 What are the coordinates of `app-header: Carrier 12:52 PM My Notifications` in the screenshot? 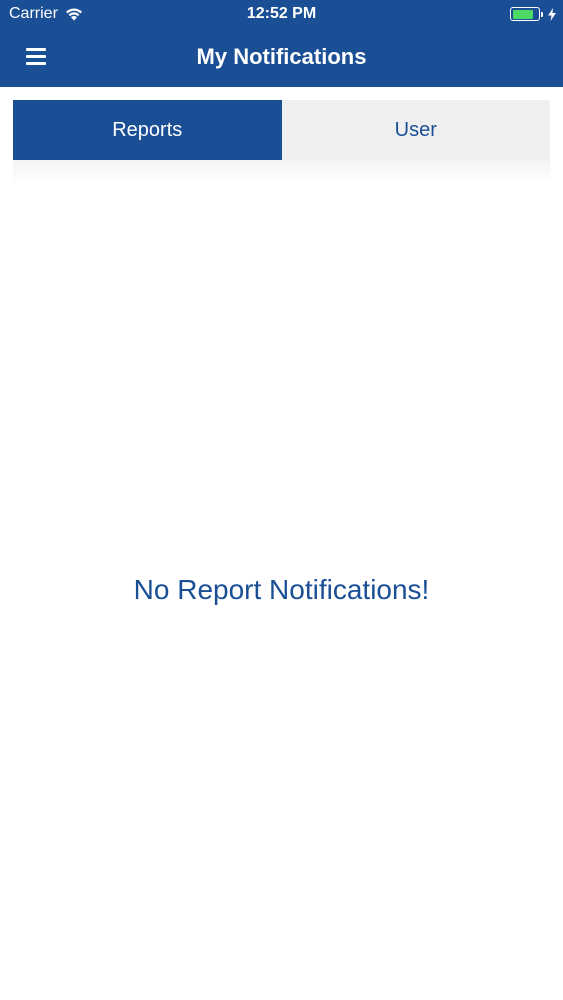 It's located at (281, 43).